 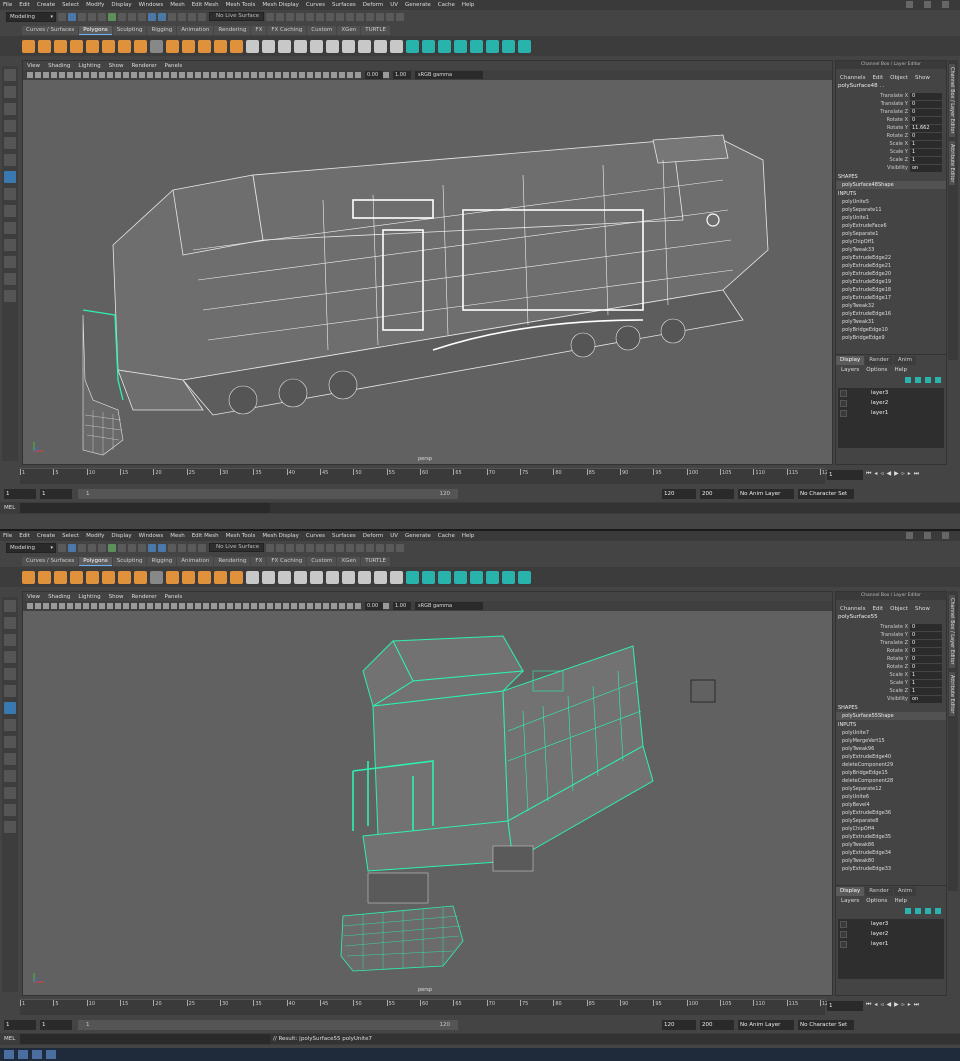 What do you see at coordinates (50, 30) in the screenshot?
I see `shelf-tab: Curves / Surfaces` at bounding box center [50, 30].